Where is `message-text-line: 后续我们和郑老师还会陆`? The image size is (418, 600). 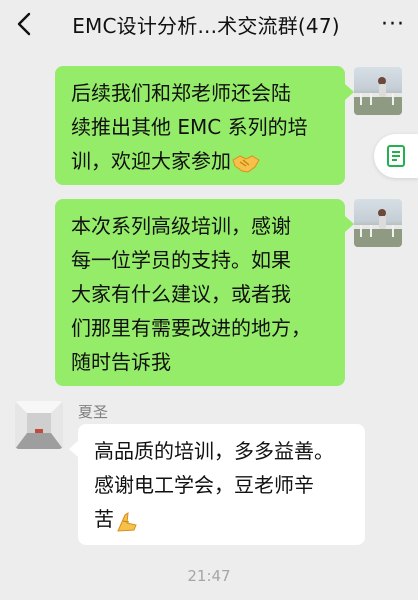 message-text-line: 后续我们和郑老师还会陆 is located at coordinates (181, 93).